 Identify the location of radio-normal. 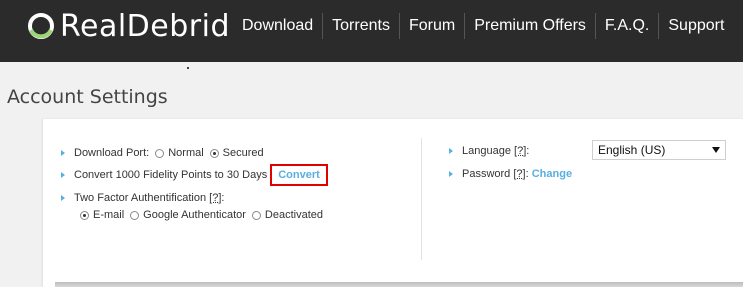
(160, 153).